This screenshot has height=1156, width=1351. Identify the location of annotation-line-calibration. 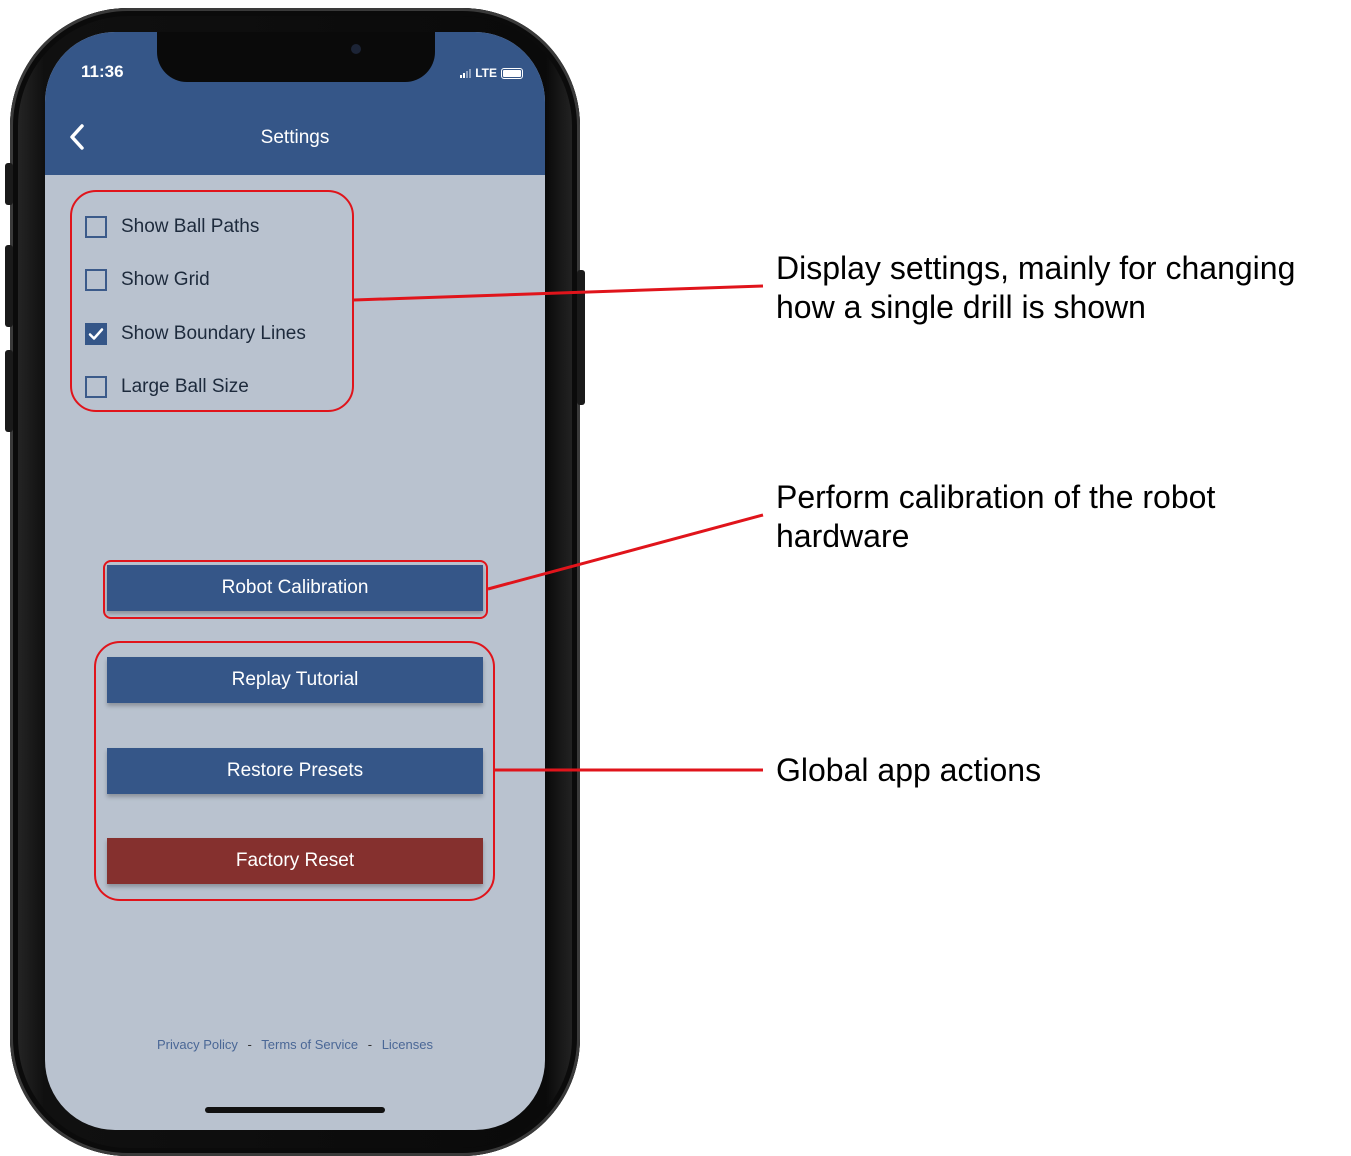
(625, 552).